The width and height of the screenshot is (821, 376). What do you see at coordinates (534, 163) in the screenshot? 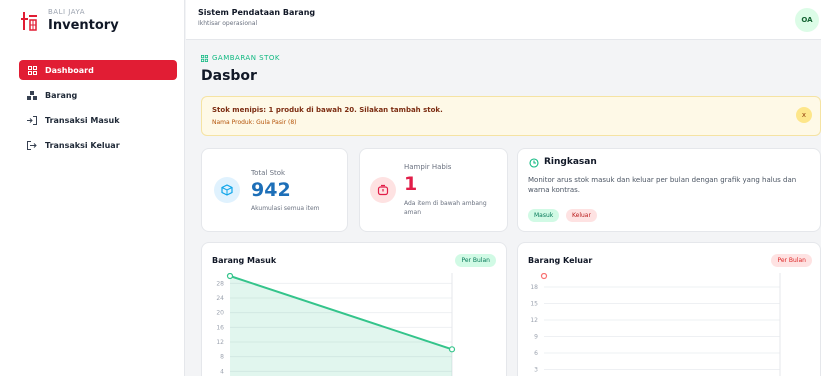
I see `clock-icon` at bounding box center [534, 163].